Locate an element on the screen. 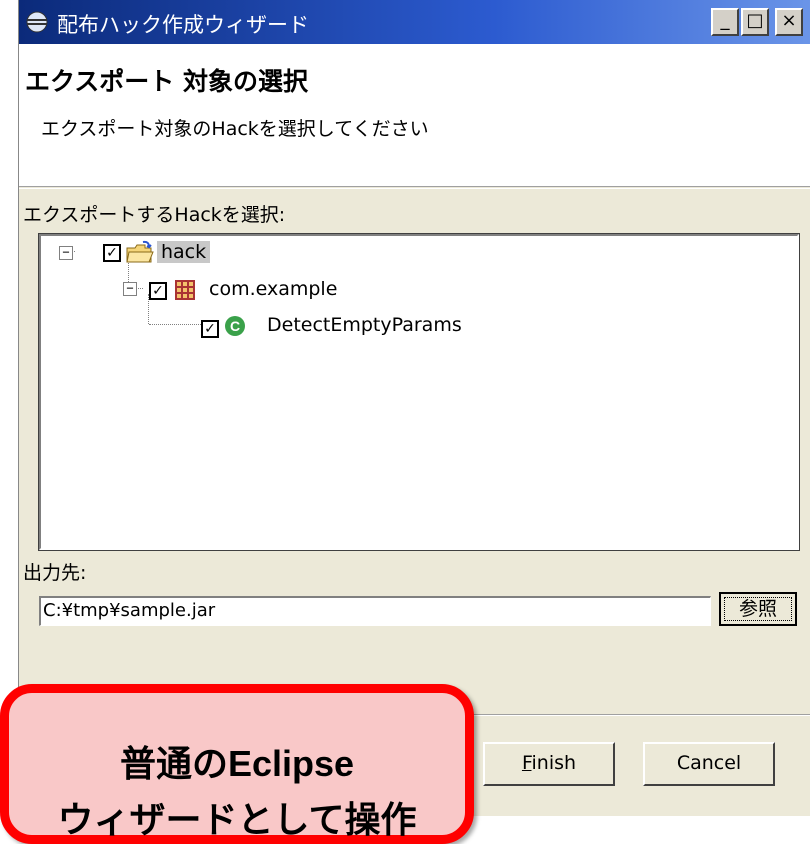 This screenshot has height=844, width=810. header-divider is located at coordinates (414, 188).